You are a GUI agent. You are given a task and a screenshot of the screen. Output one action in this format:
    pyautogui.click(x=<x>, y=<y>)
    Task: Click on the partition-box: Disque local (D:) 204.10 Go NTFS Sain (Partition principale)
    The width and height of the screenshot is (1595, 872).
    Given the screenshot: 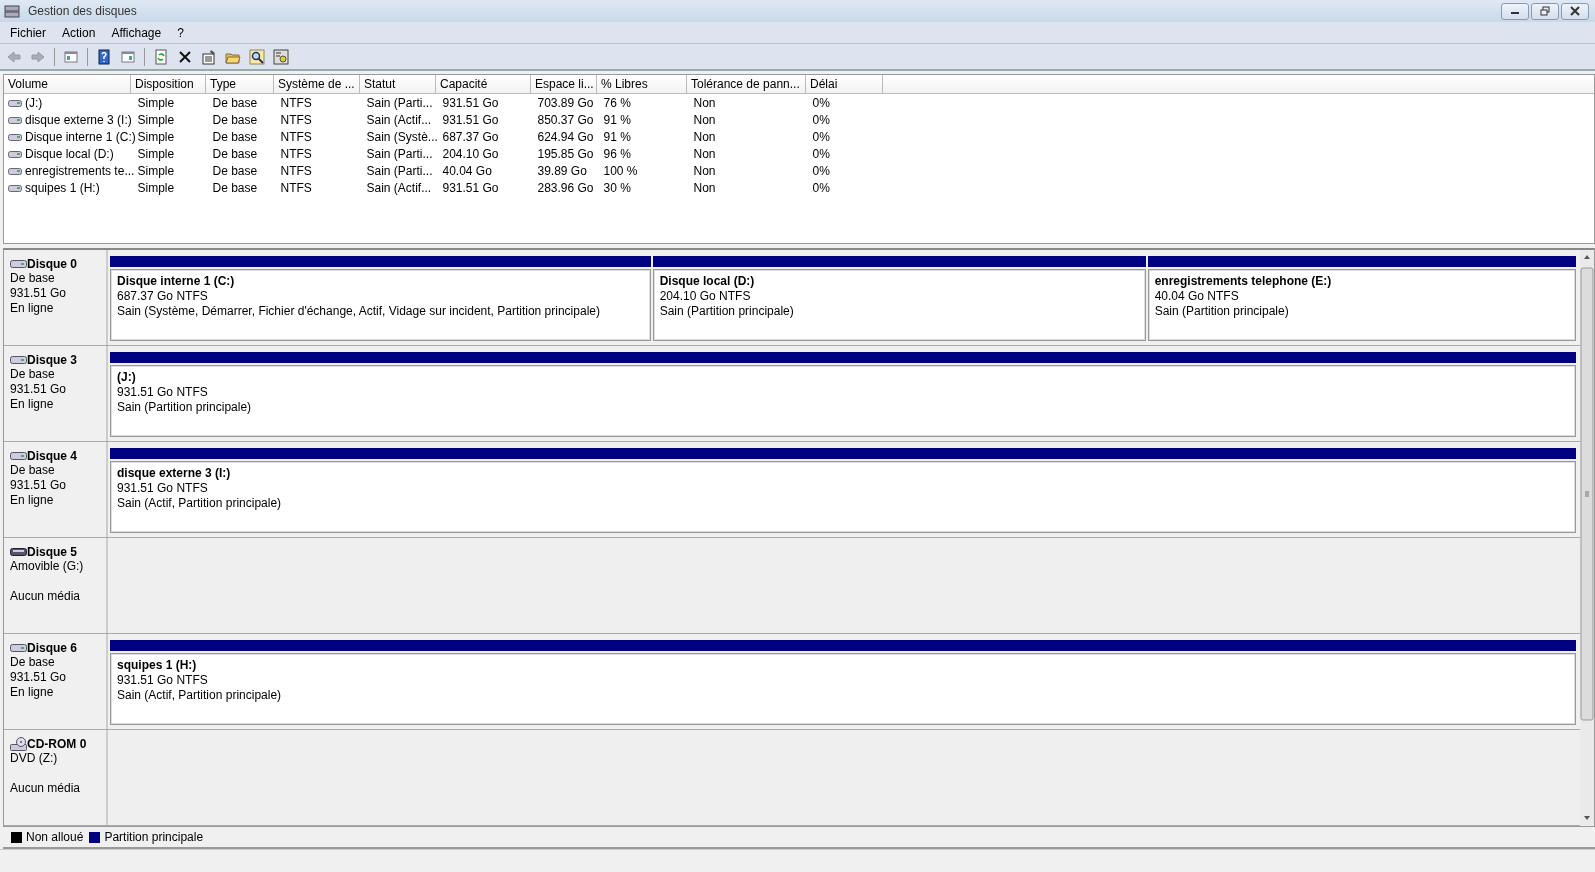 What is the action you would take?
    pyautogui.click(x=899, y=305)
    